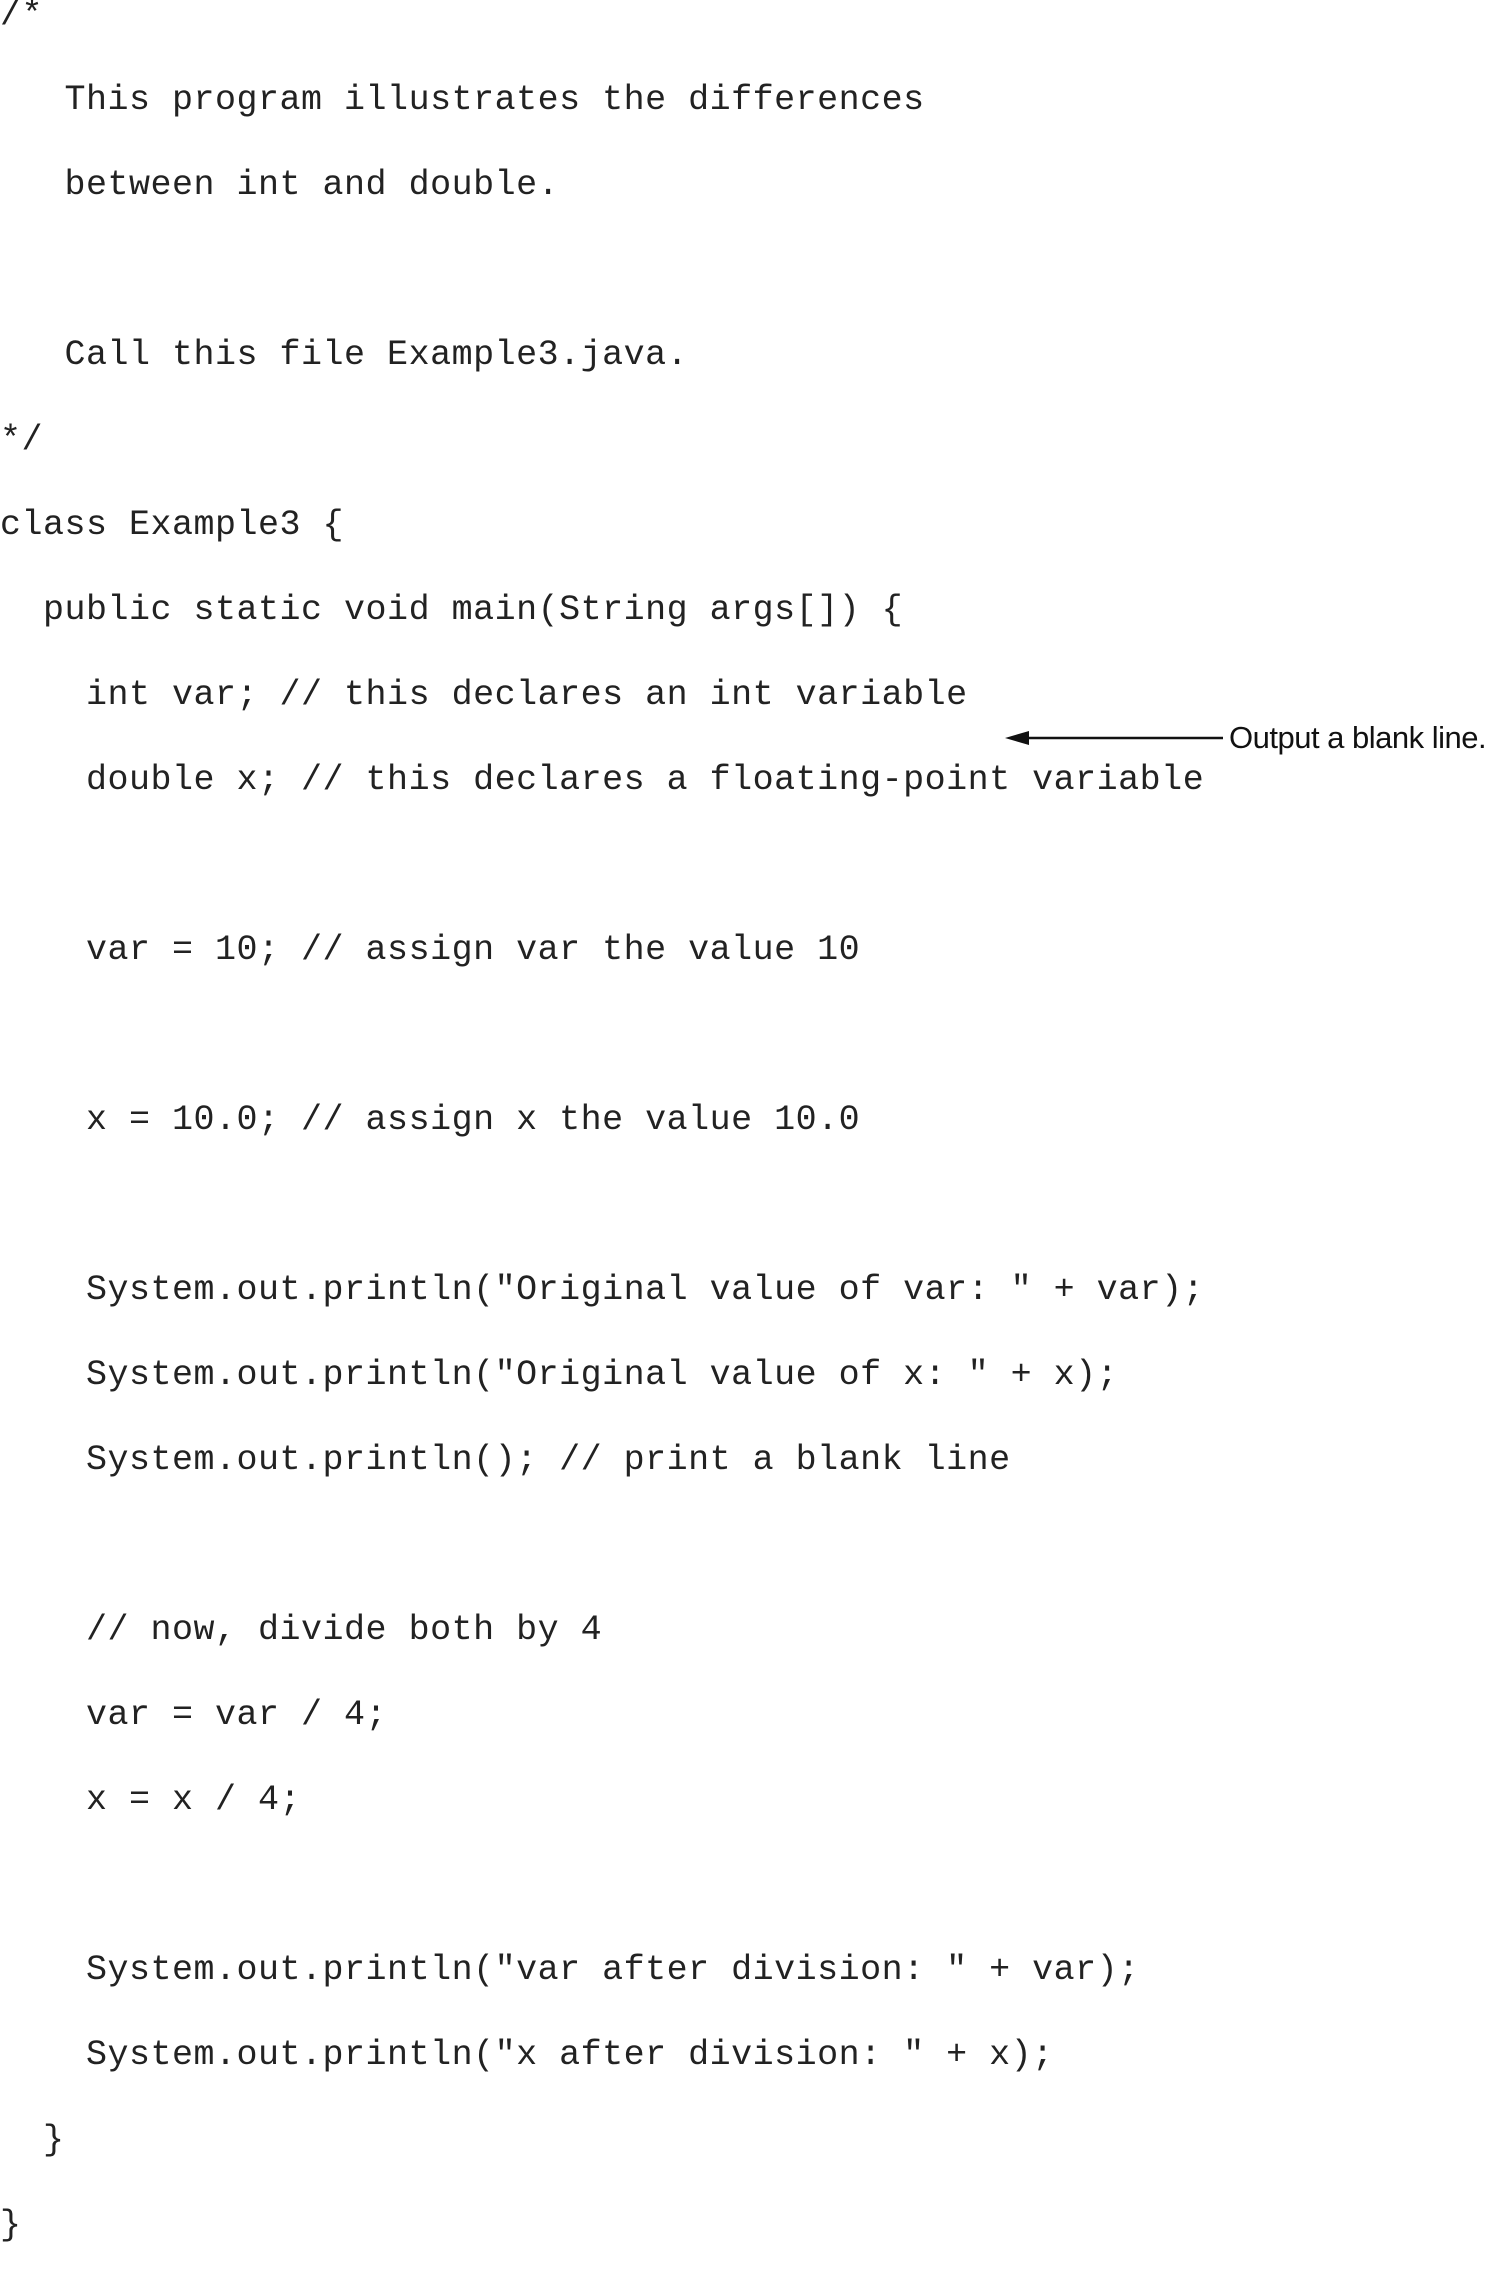  Describe the element at coordinates (1114, 738) in the screenshot. I see `left-arrow-icon` at that location.